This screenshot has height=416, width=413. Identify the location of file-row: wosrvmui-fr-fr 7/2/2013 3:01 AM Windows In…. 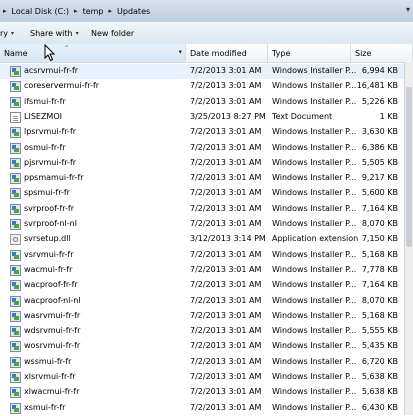
(206, 346).